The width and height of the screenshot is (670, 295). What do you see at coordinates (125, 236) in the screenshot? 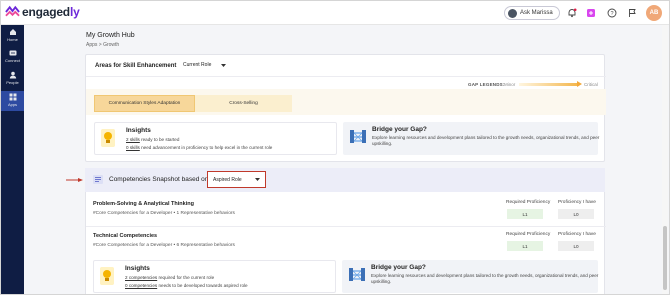
I see `competency-name: Technical Competencies` at bounding box center [125, 236].